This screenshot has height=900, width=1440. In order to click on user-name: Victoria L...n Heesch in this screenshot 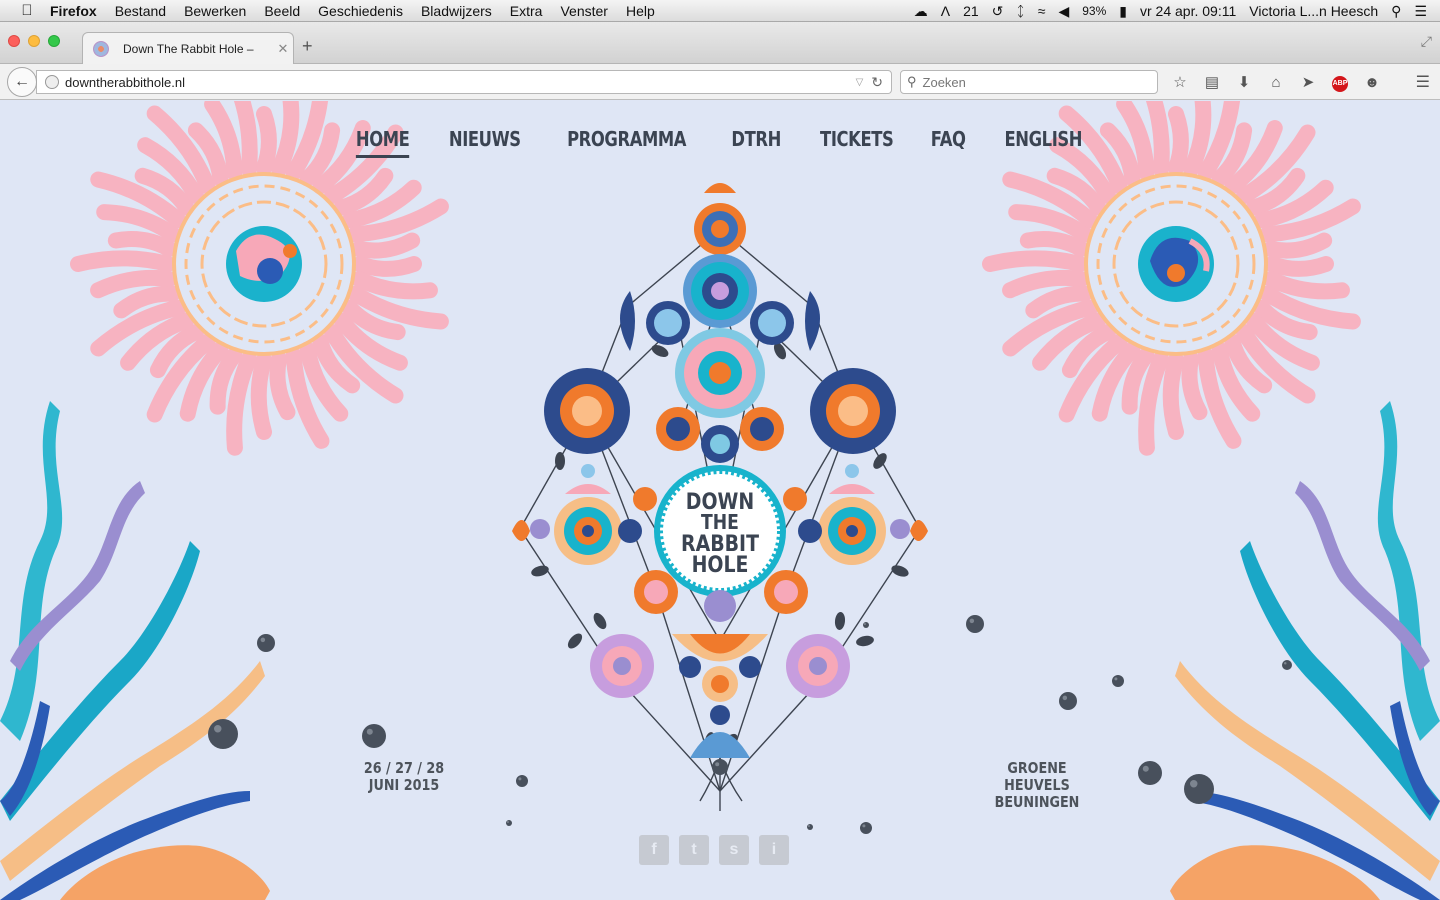, I will do `click(1313, 11)`.